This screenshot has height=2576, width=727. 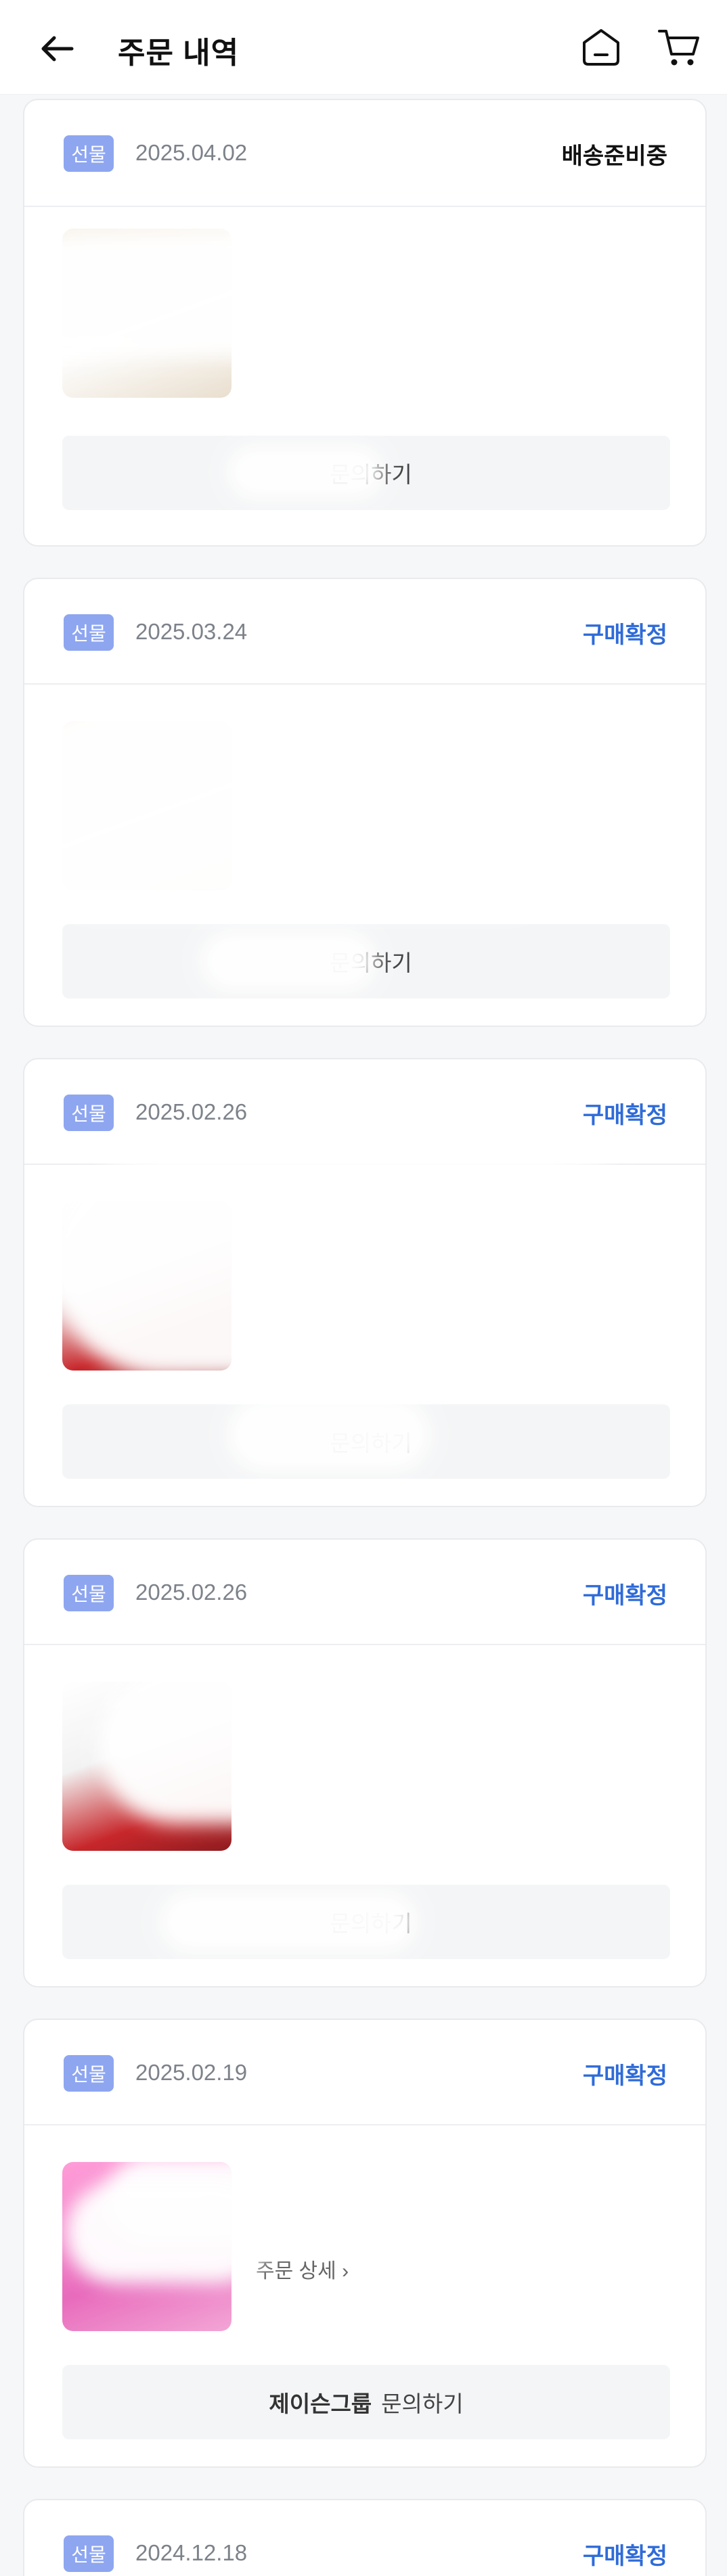 I want to click on cart-icon, so click(x=678, y=48).